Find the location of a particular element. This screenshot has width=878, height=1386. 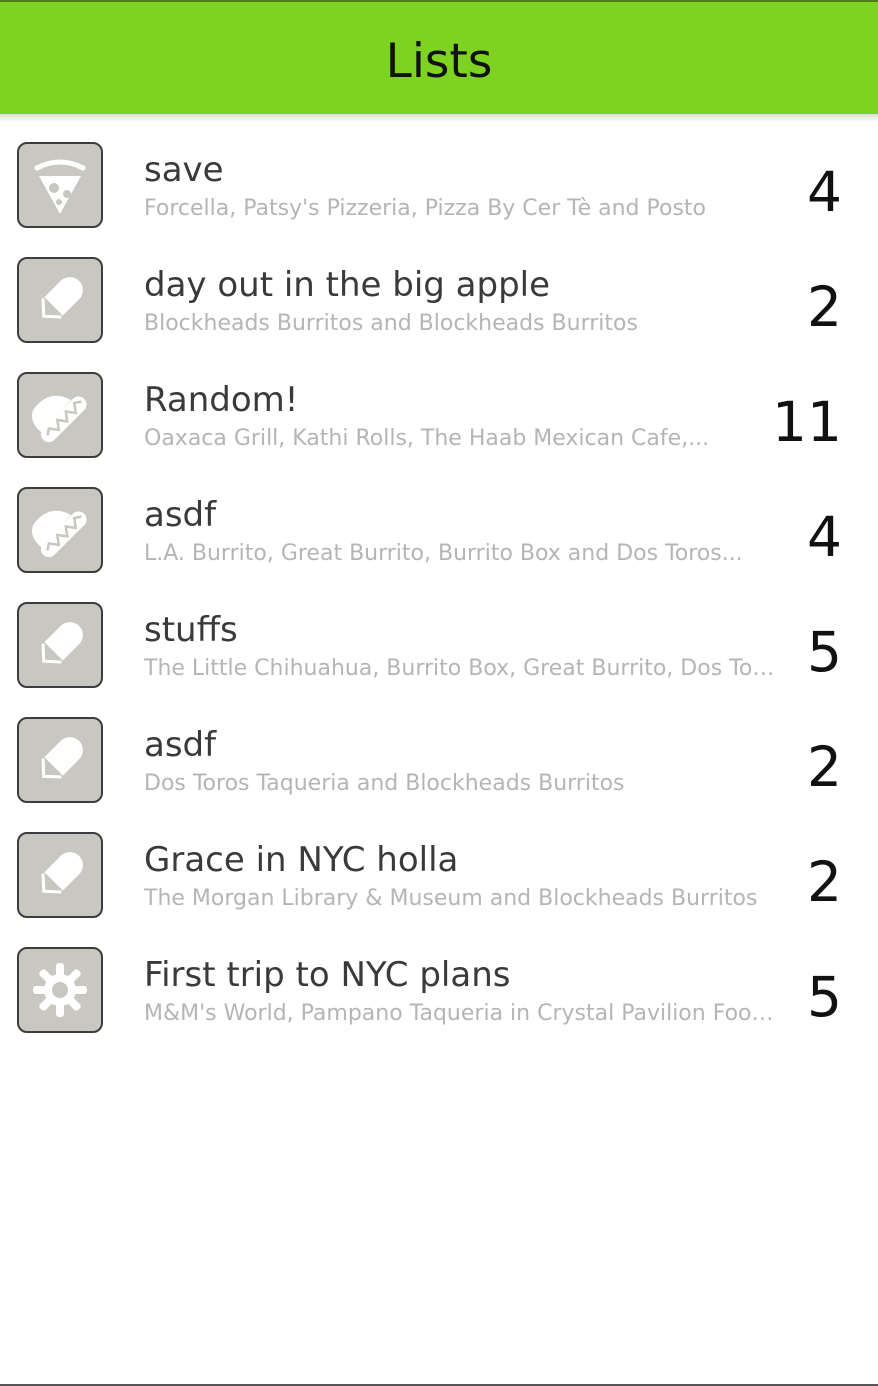

page-title: Lists is located at coordinates (439, 61).